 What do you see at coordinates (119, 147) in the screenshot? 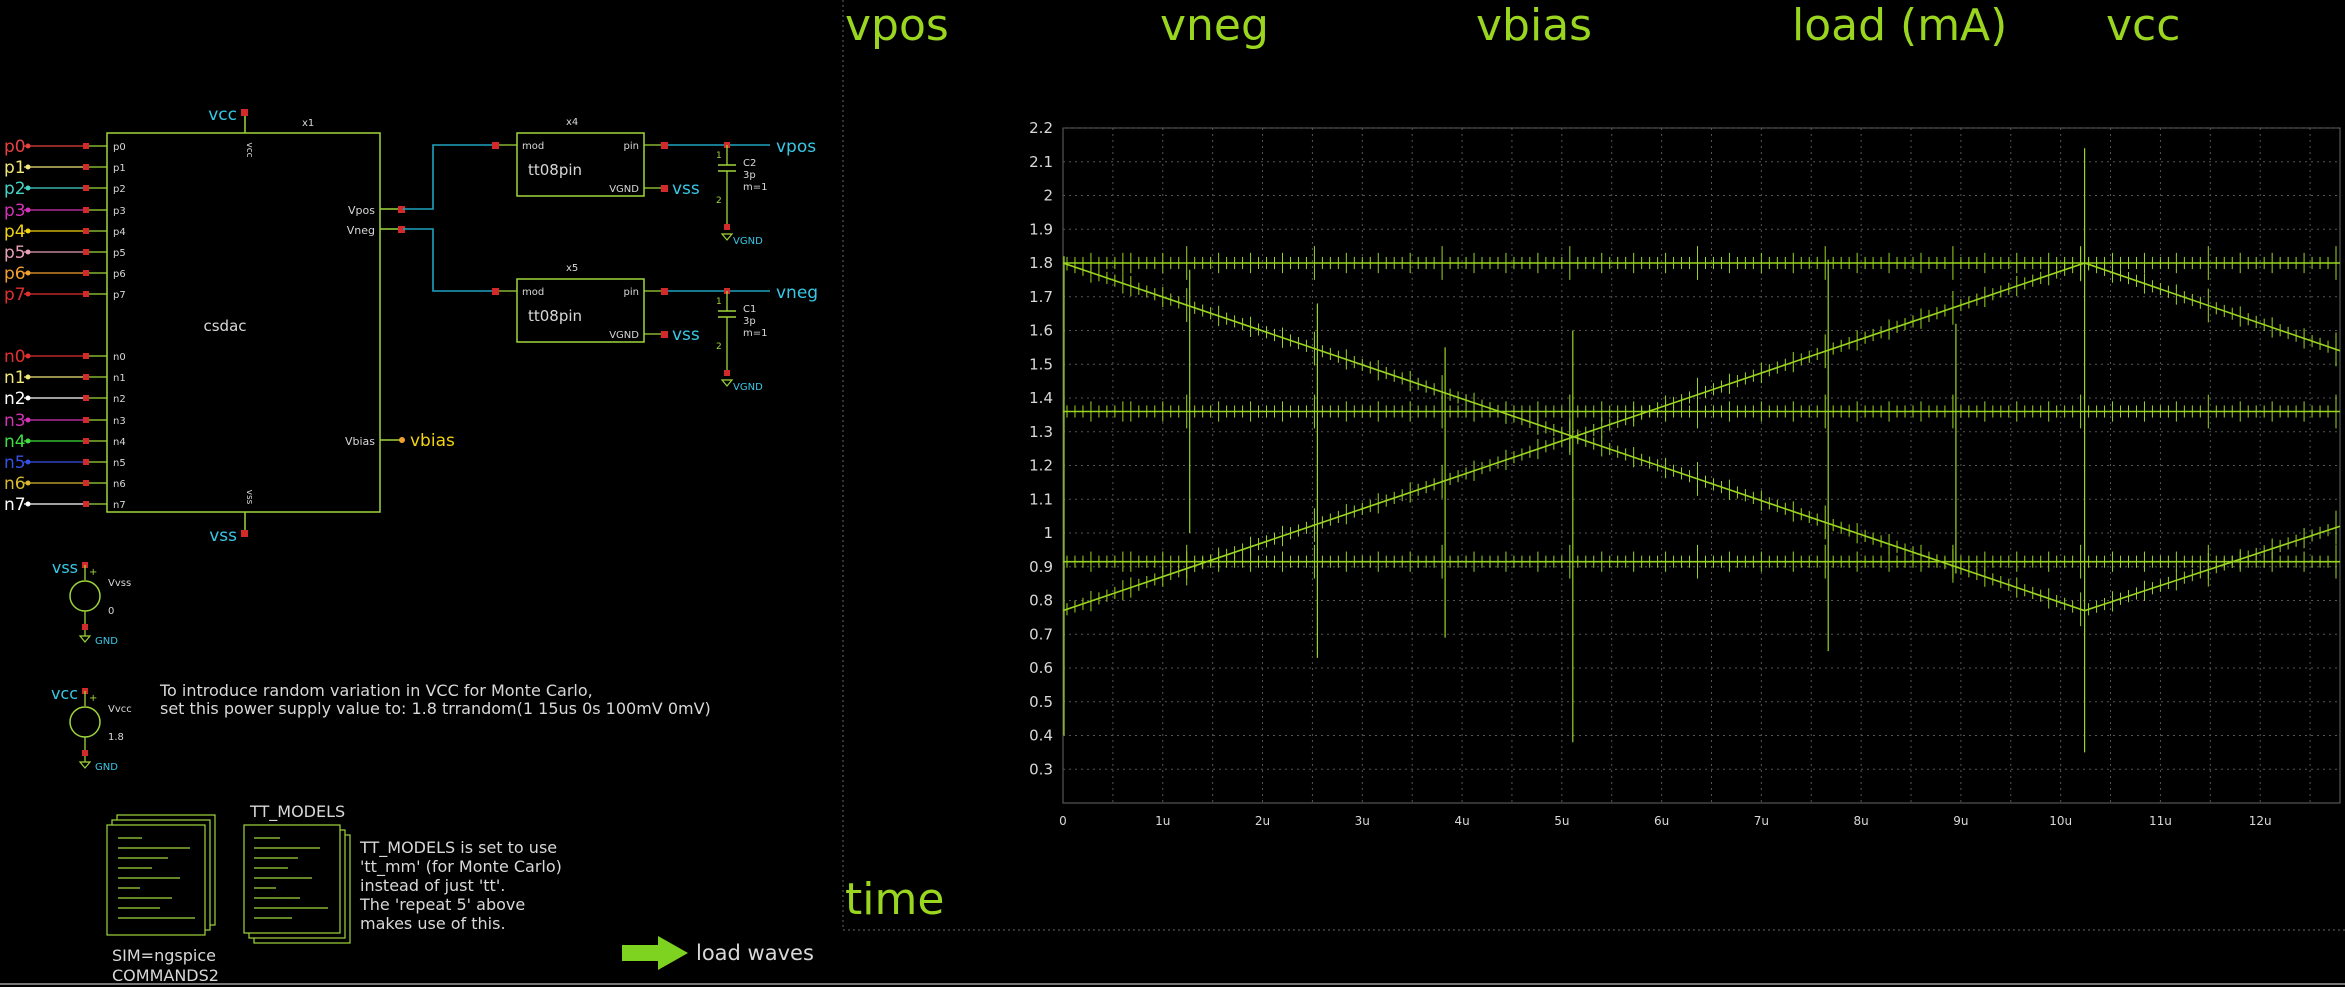
I see `csdac-pin-label: p0` at bounding box center [119, 147].